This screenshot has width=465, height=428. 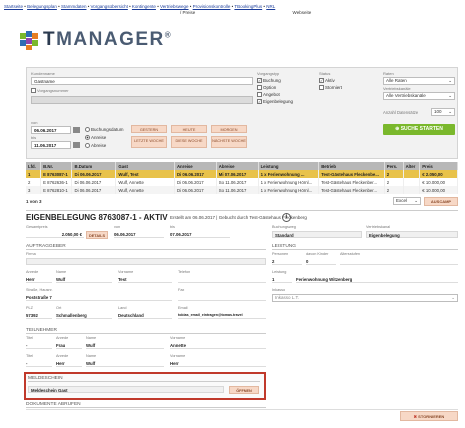 What do you see at coordinates (37, 227) in the screenshot?
I see `gesamtpreis-label: Gesamtpreis` at bounding box center [37, 227].